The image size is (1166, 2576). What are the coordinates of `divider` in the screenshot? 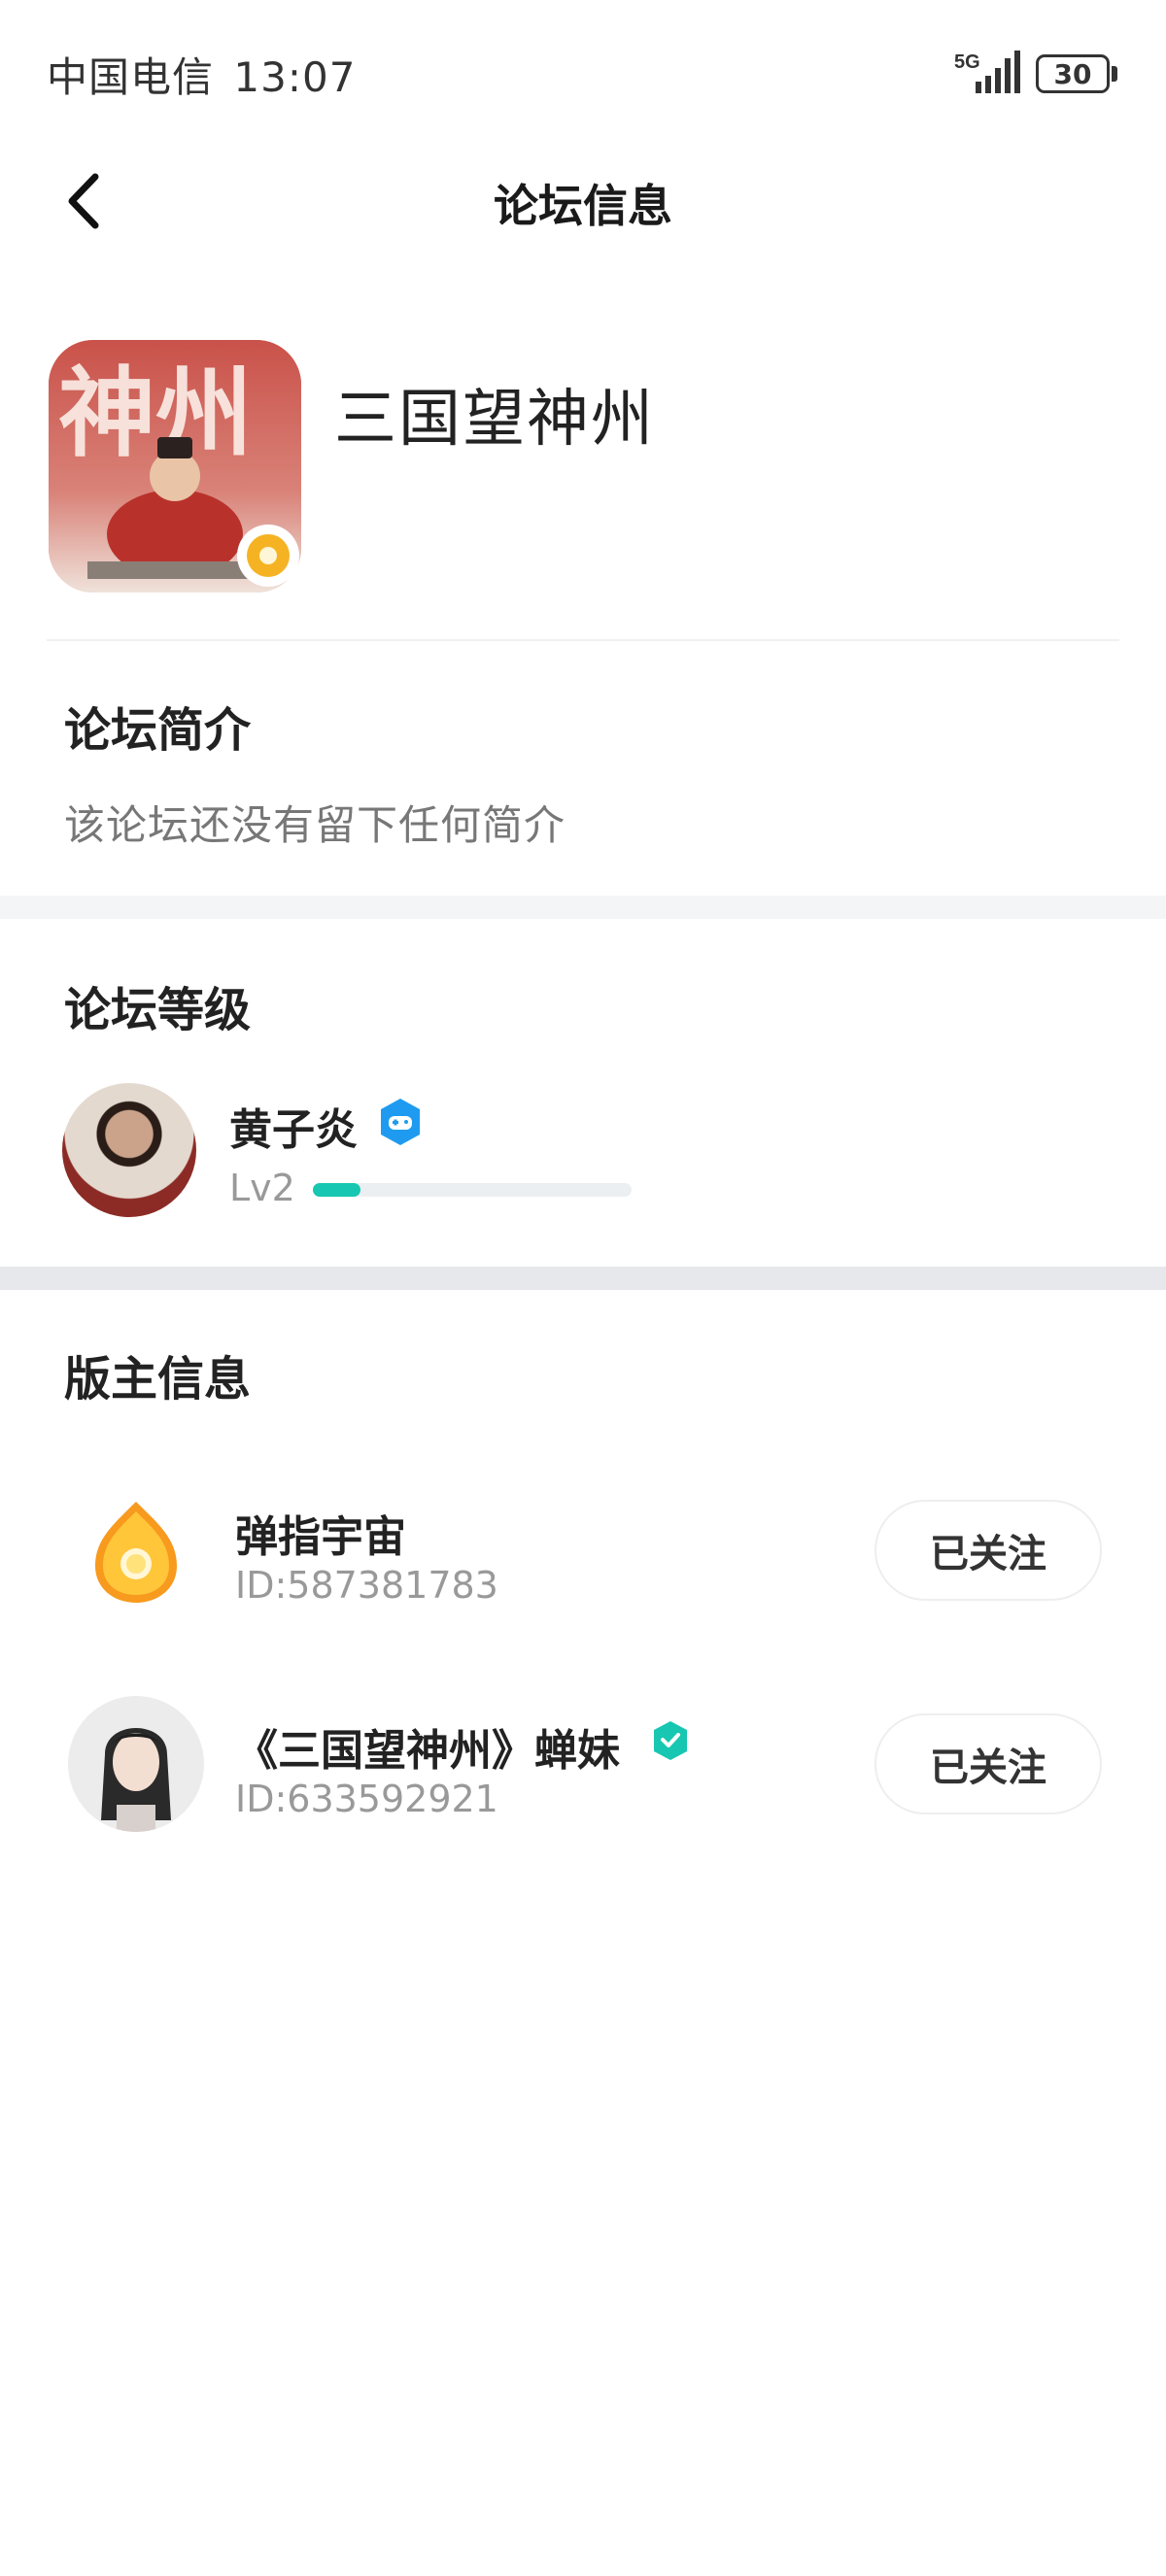 It's located at (583, 640).